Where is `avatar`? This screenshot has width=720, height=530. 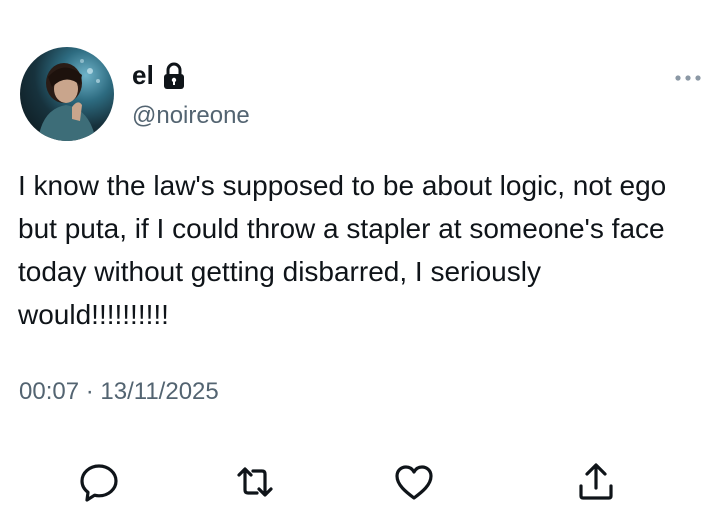 avatar is located at coordinates (67, 94).